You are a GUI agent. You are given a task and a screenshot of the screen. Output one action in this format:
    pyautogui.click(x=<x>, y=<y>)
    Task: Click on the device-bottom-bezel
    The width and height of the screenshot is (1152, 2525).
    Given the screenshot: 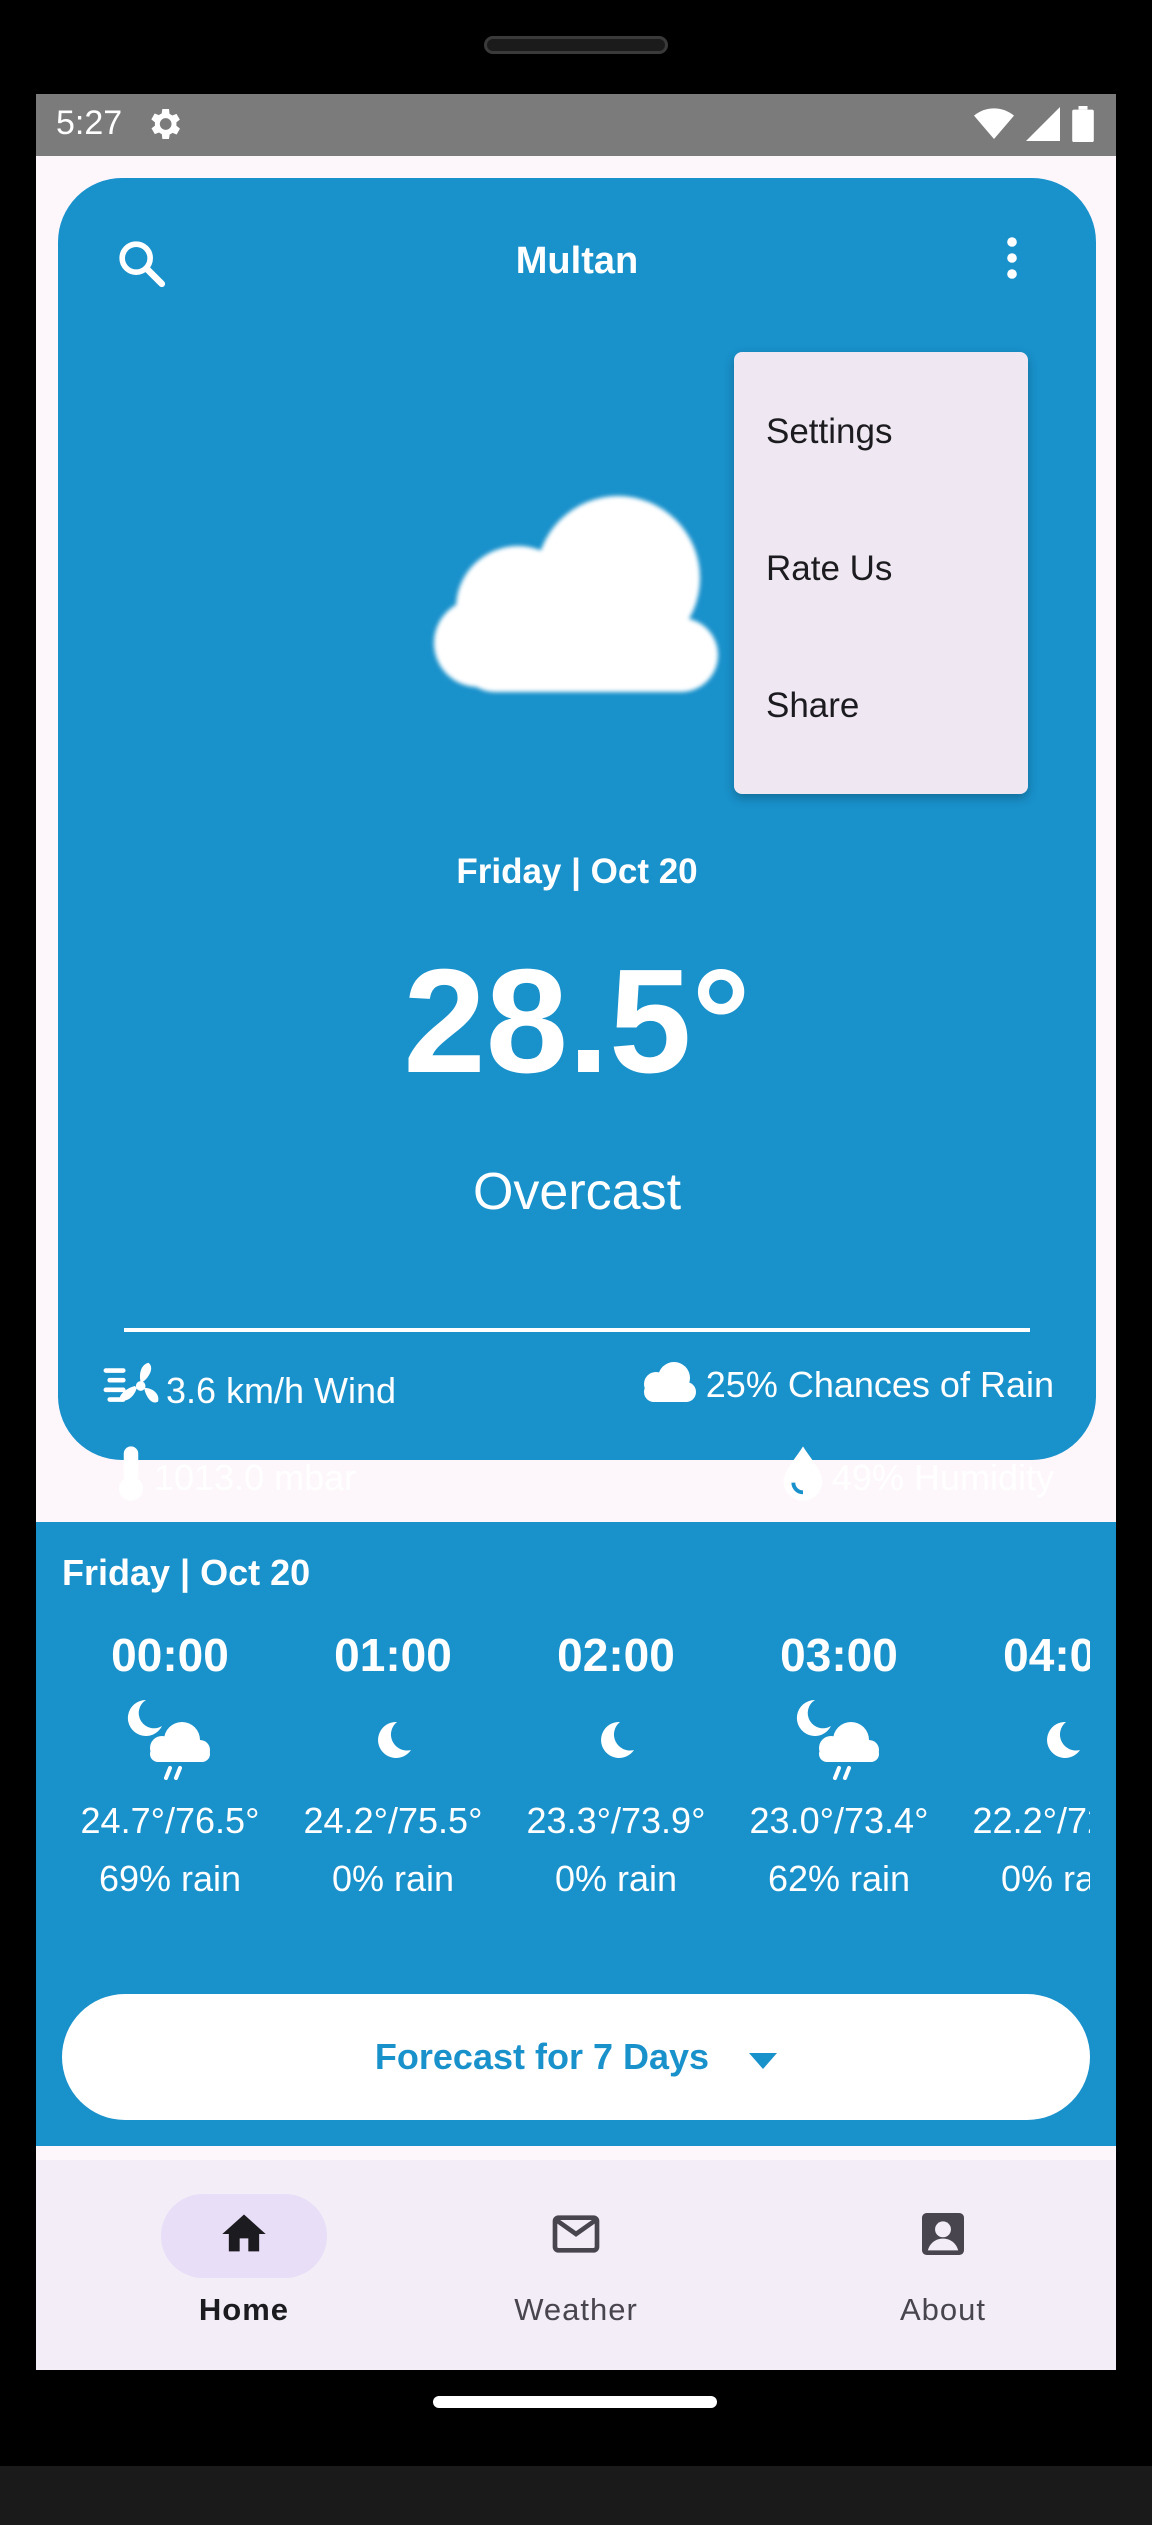 What is the action you would take?
    pyautogui.click(x=576, y=2495)
    